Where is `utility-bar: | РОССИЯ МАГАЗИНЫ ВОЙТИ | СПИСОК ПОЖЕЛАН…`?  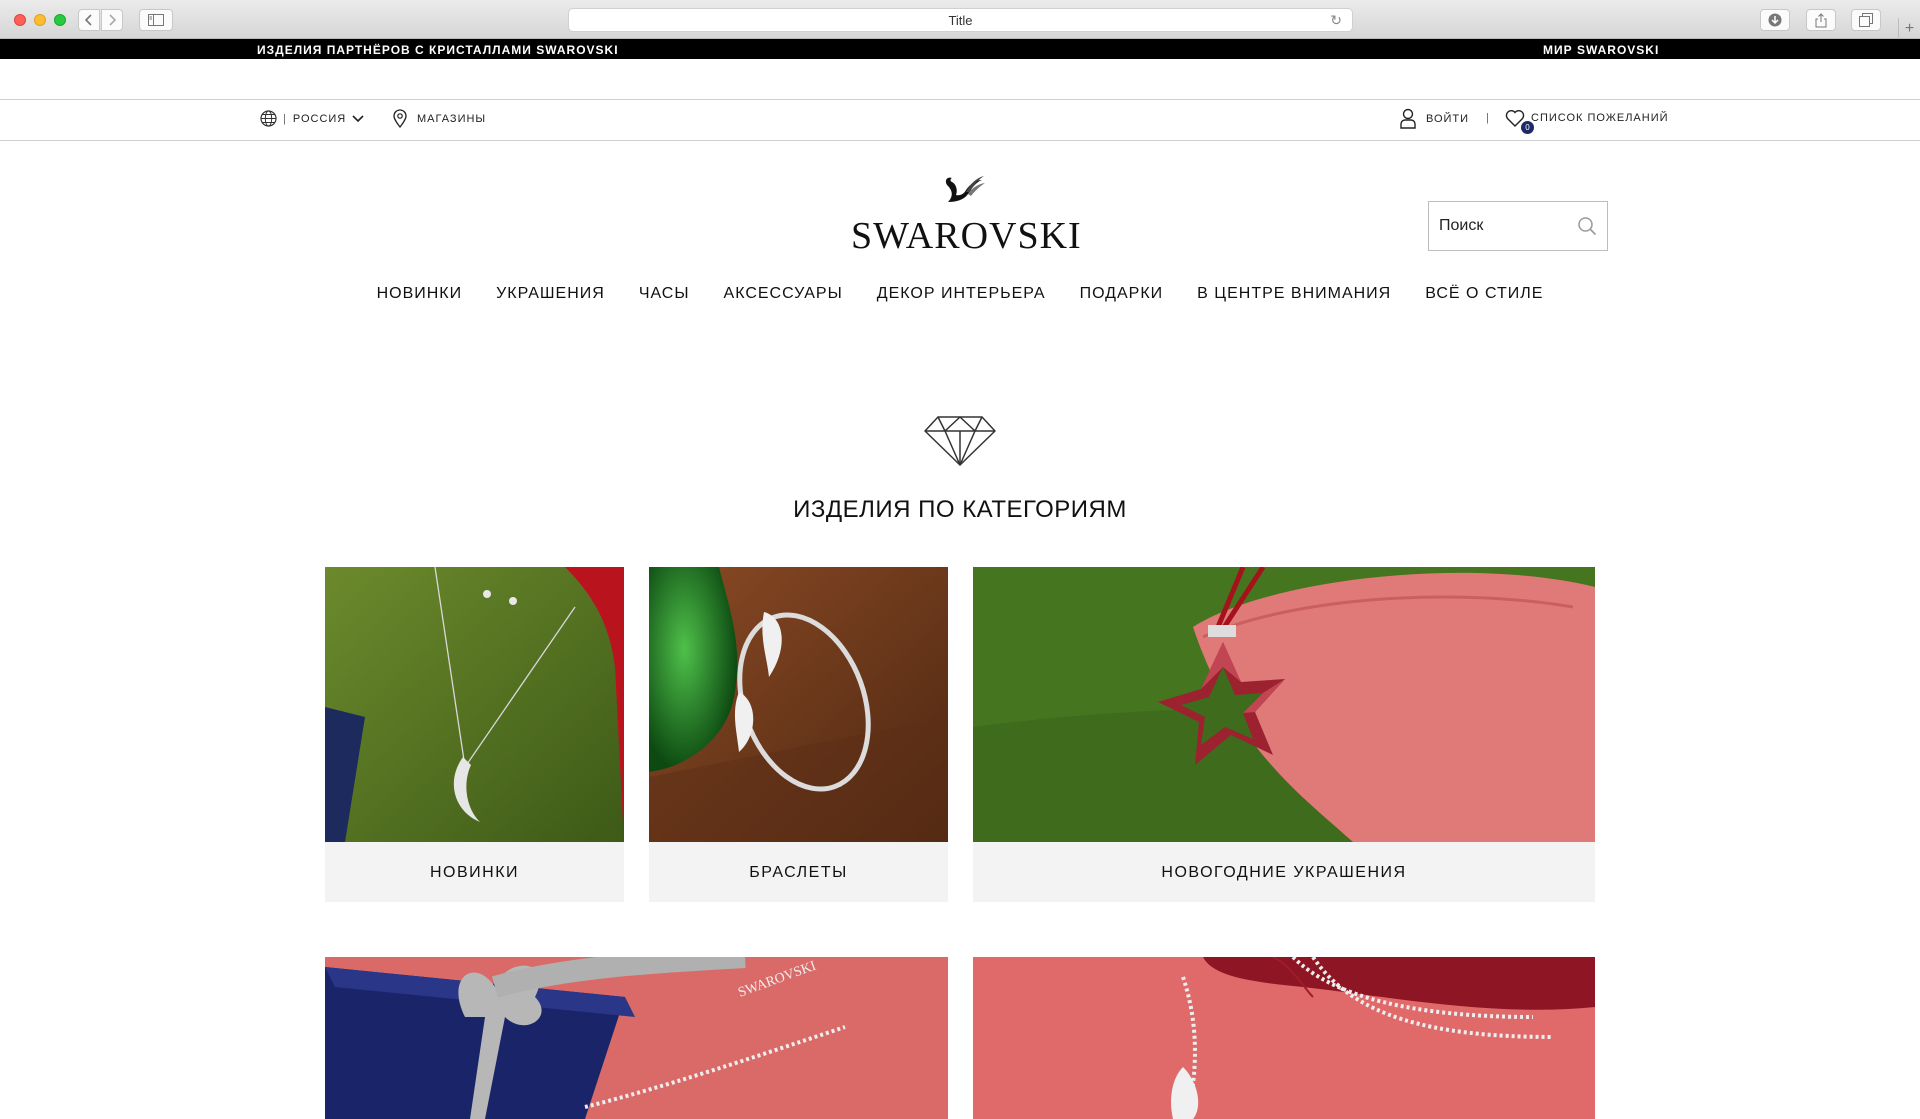 utility-bar: | РОССИЯ МАГАЗИНЫ ВОЙТИ | СПИСОК ПОЖЕЛАН… is located at coordinates (960, 120).